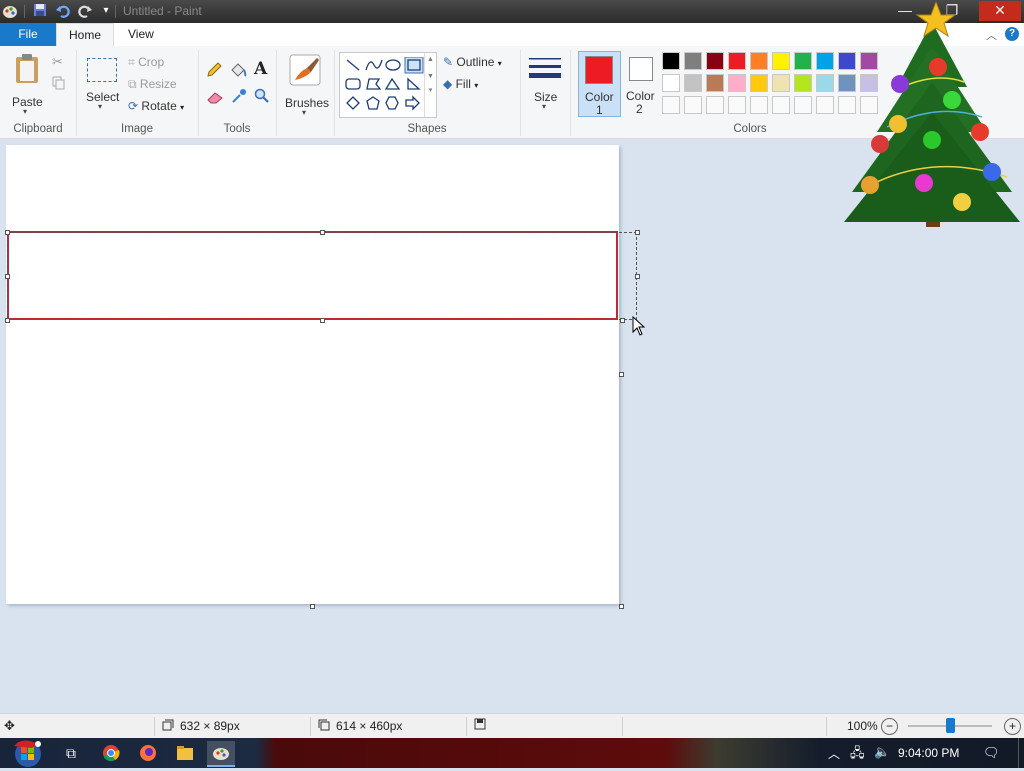  Describe the element at coordinates (545, 84) in the screenshot. I see `size-button: Size ▾` at that location.